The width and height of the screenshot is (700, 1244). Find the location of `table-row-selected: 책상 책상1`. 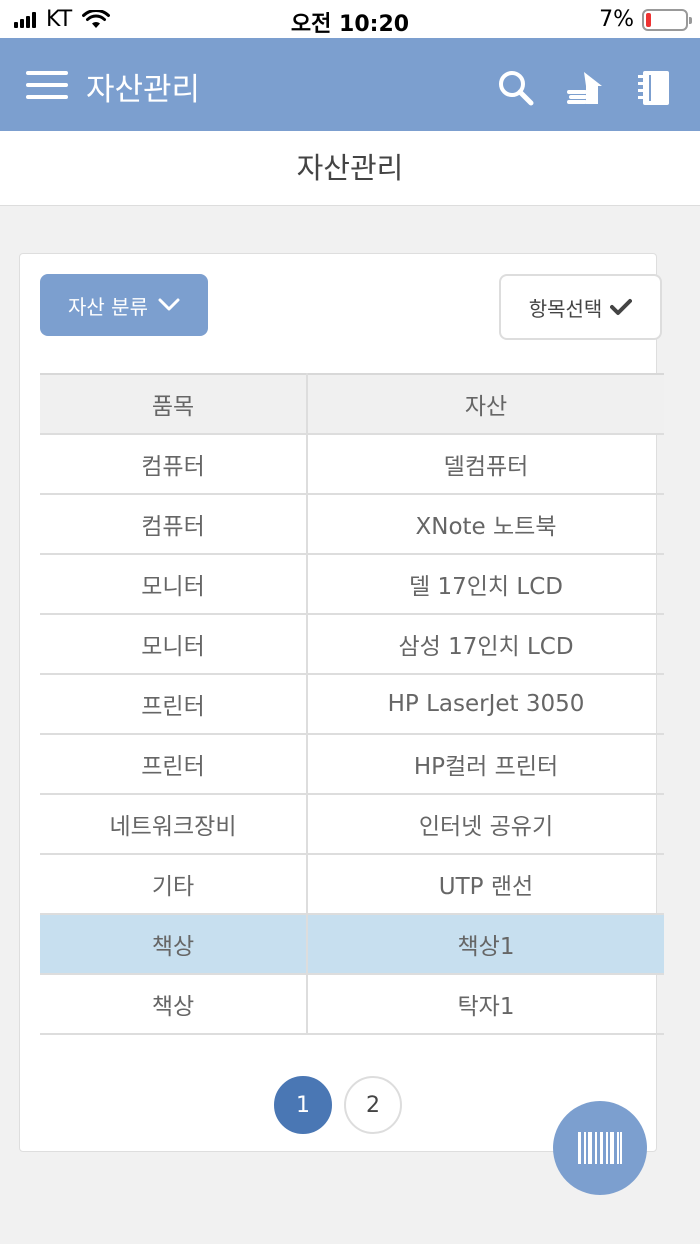

table-row-selected: 책상 책상1 is located at coordinates (352, 944).